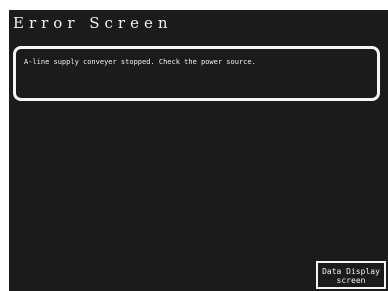 This screenshot has height=291, width=388. I want to click on data-display-button-label-line-1: Data Display, so click(351, 271).